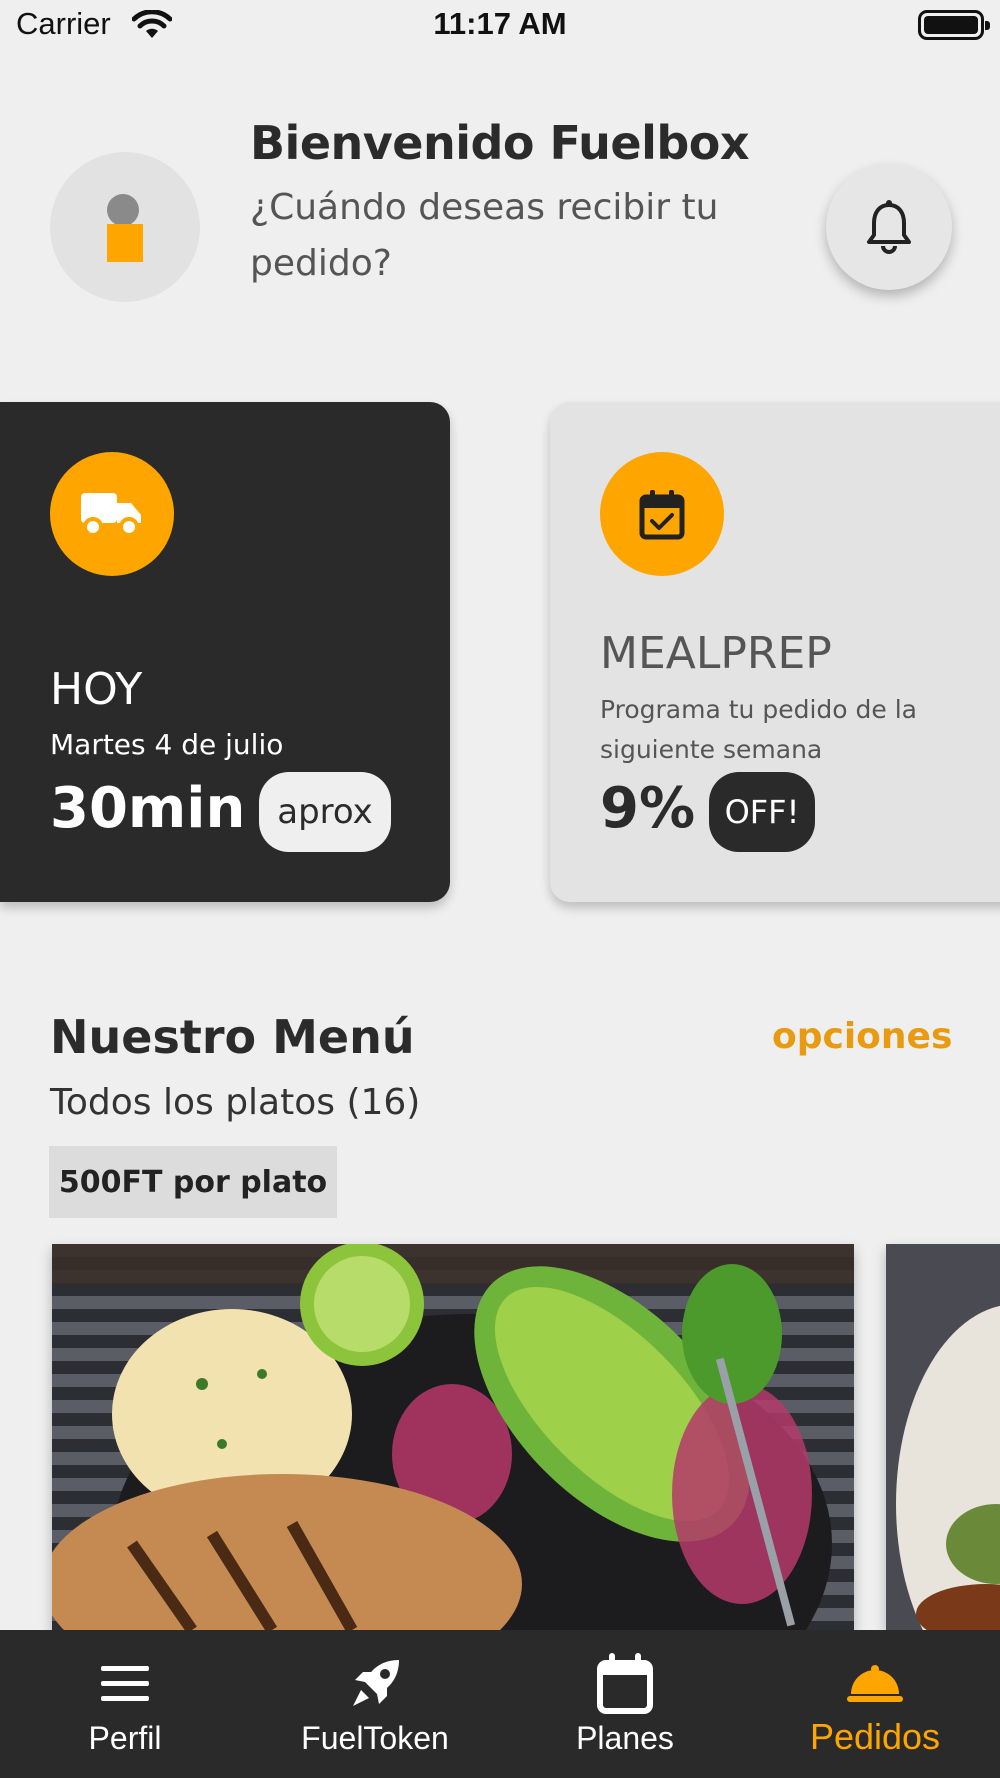 The width and height of the screenshot is (1000, 1778). I want to click on mealprep-discount: 9%, so click(648, 808).